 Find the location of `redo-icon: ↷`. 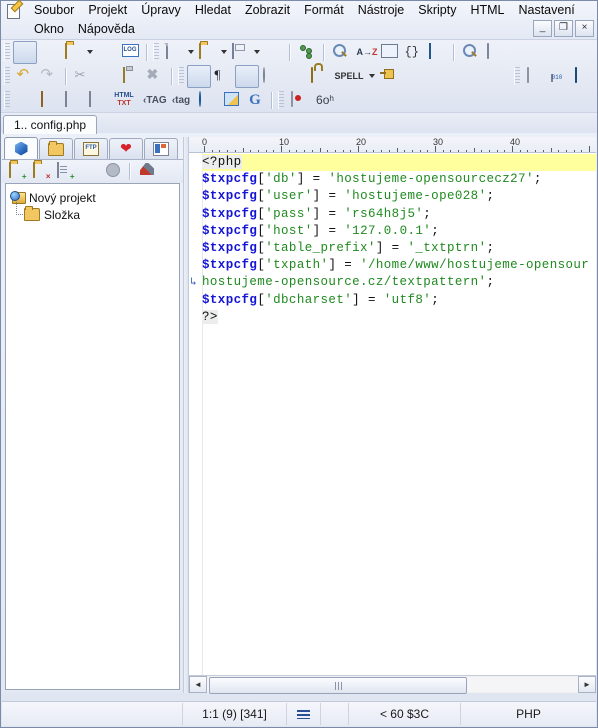

redo-icon: ↷ is located at coordinates (49, 76).